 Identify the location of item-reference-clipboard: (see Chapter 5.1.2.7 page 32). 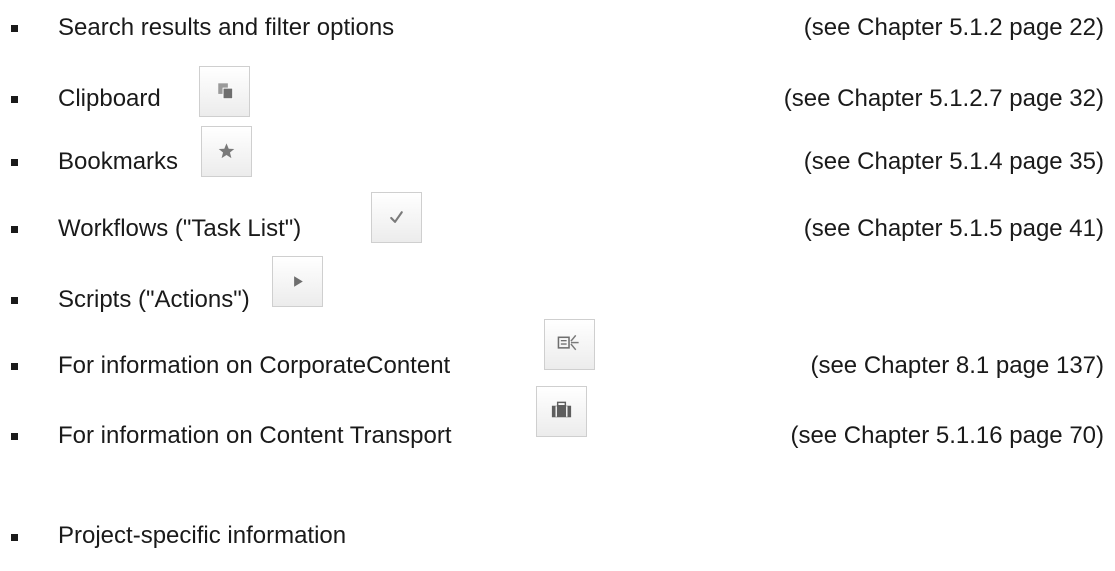
(943, 98).